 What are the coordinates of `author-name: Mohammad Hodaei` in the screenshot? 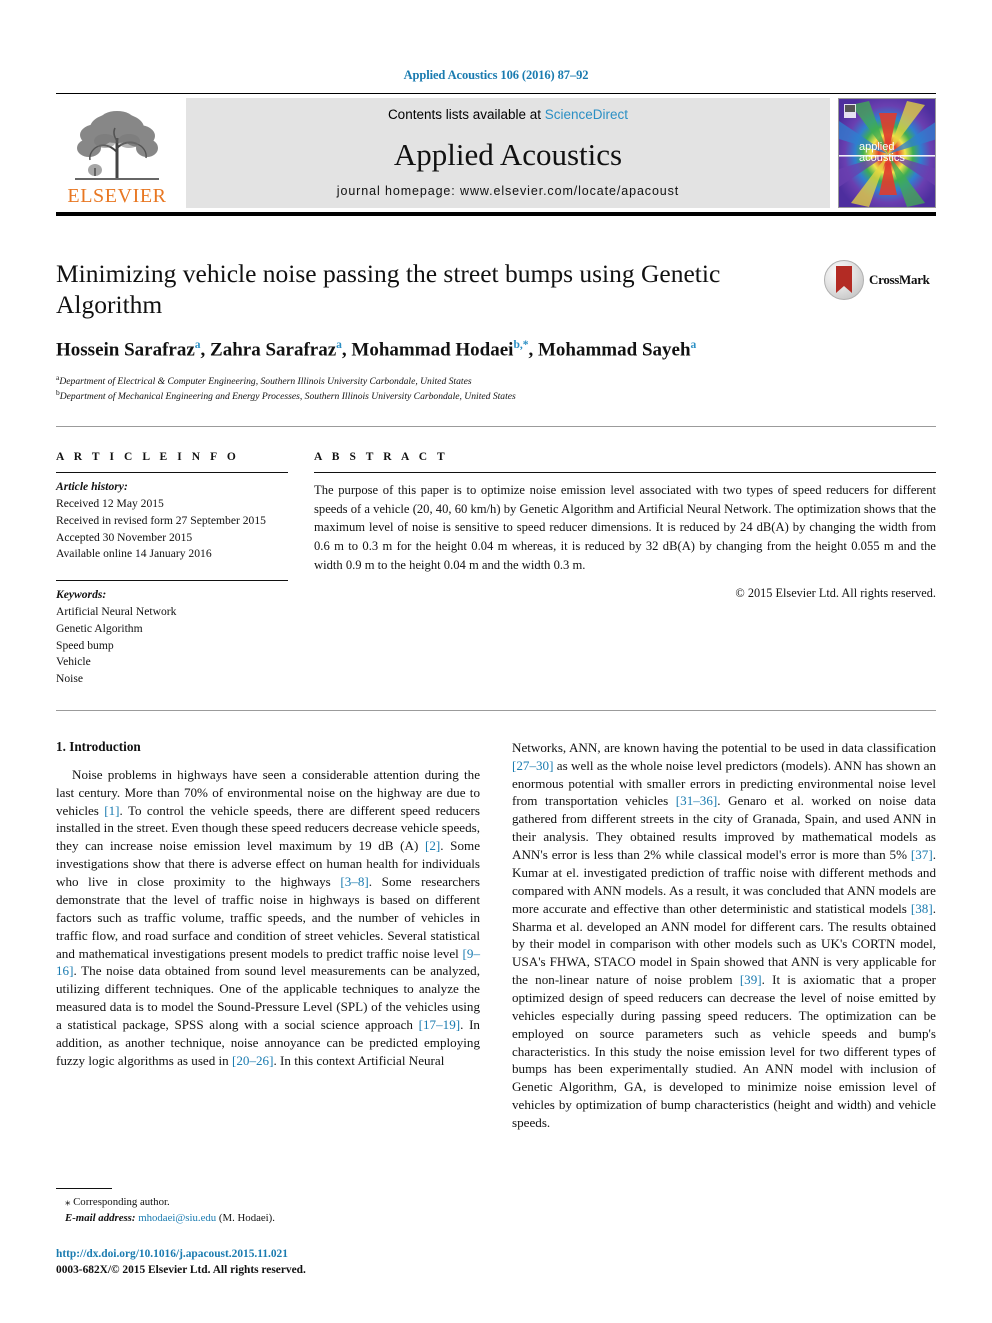 It's located at (432, 350).